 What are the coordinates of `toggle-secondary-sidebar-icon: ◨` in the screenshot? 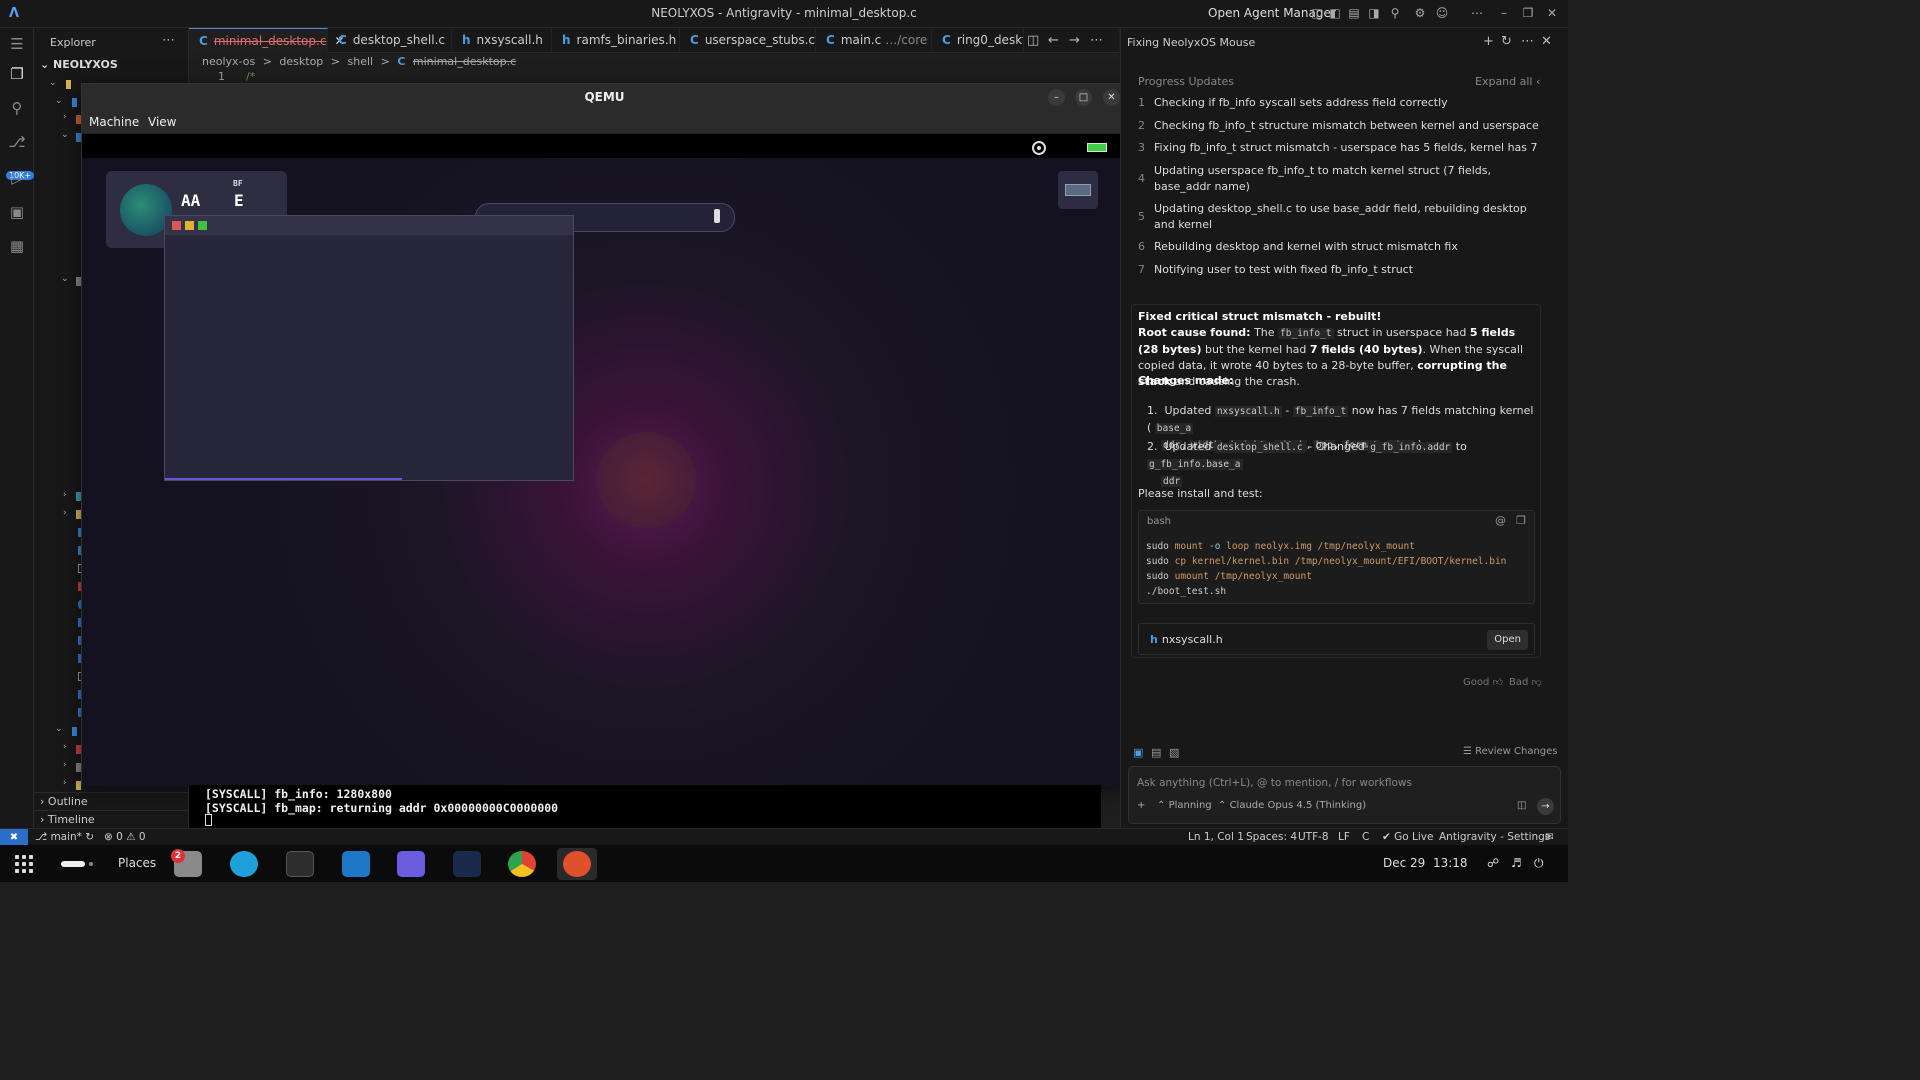 It's located at (1374, 13).